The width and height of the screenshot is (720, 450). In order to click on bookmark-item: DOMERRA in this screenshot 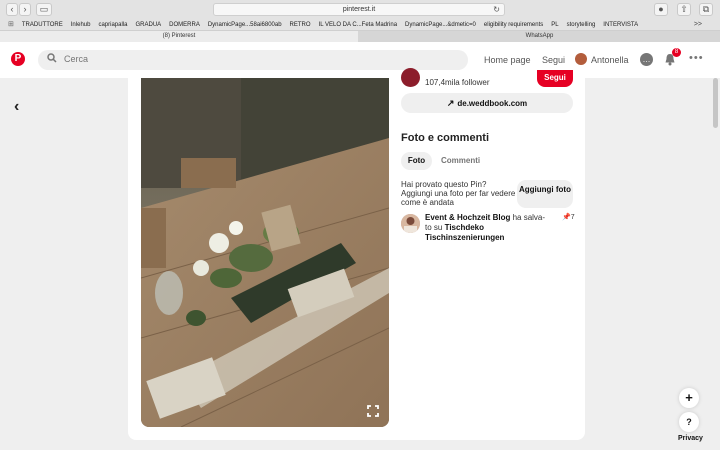, I will do `click(184, 25)`.